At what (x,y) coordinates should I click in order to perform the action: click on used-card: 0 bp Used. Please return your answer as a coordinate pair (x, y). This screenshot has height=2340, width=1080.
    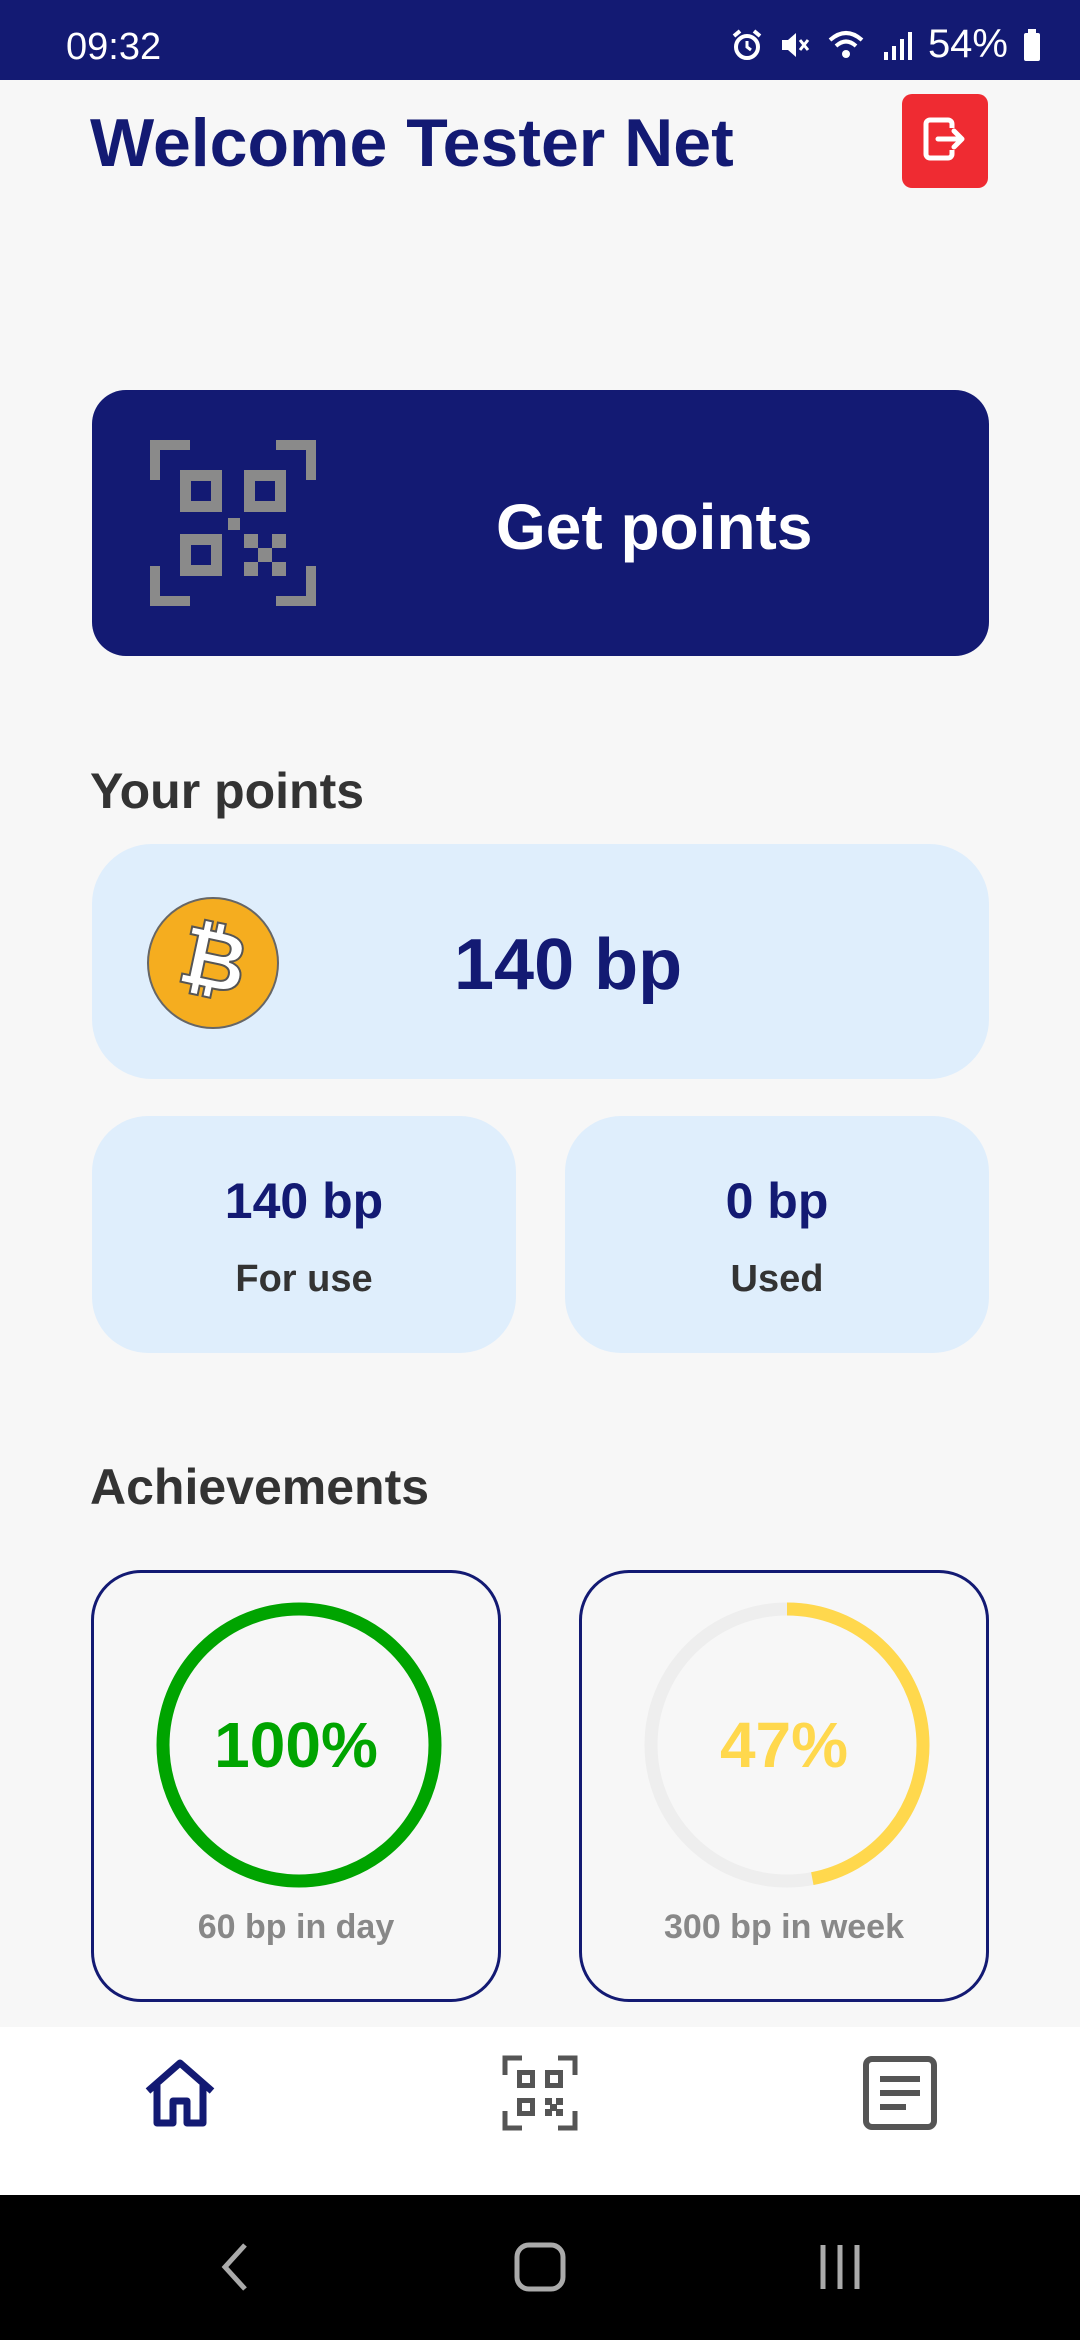
    Looking at the image, I should click on (777, 1234).